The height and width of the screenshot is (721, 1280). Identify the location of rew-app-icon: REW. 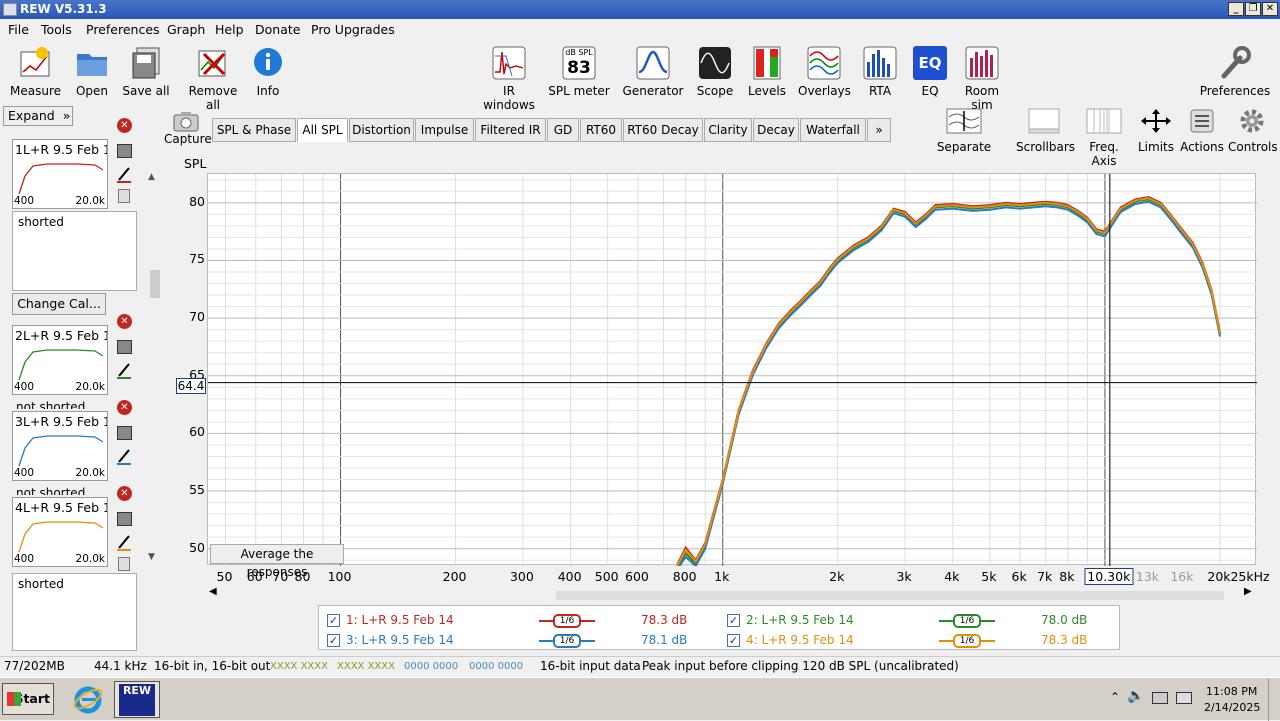
(137, 700).